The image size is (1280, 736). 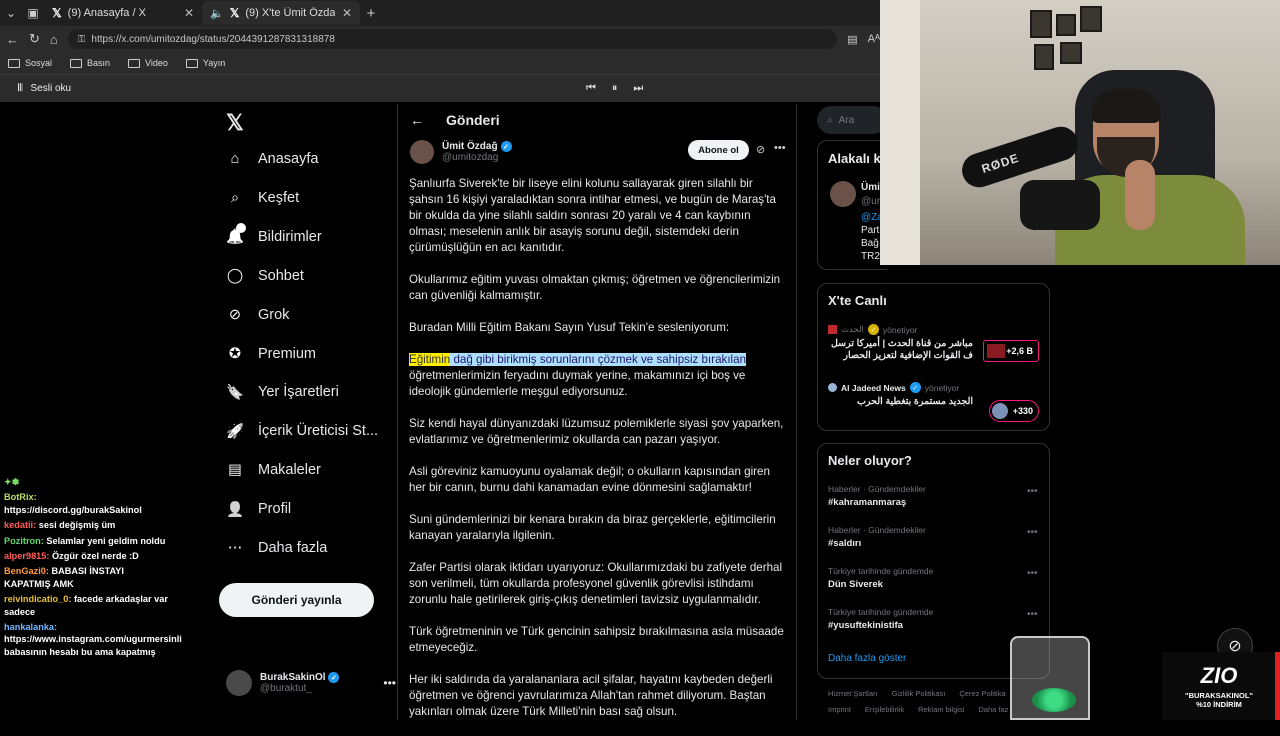 I want to click on sponsor-logo: ZIO, so click(x=1219, y=675).